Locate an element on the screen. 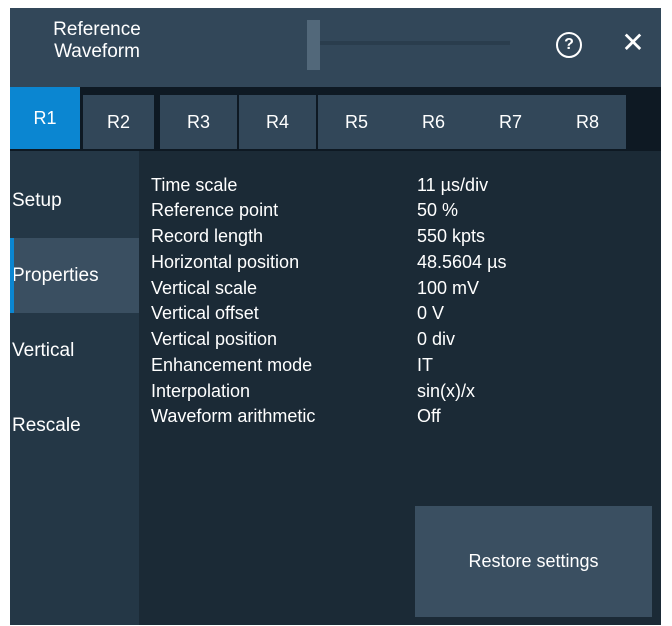 The height and width of the screenshot is (626, 672). sidebar-item-rescale: Rescale is located at coordinates (74, 425).